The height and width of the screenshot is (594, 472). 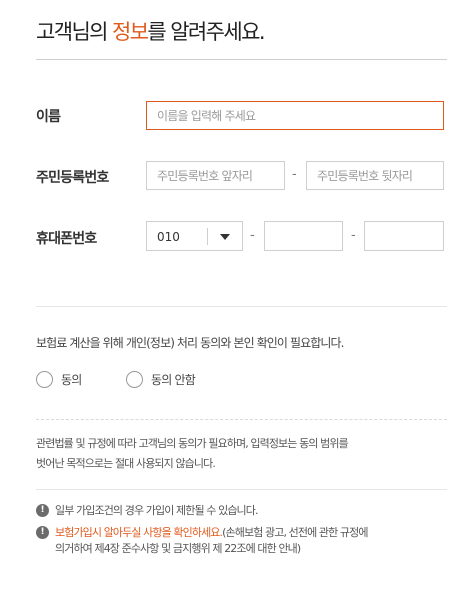 What do you see at coordinates (241, 306) in the screenshot?
I see `section-divider` at bounding box center [241, 306].